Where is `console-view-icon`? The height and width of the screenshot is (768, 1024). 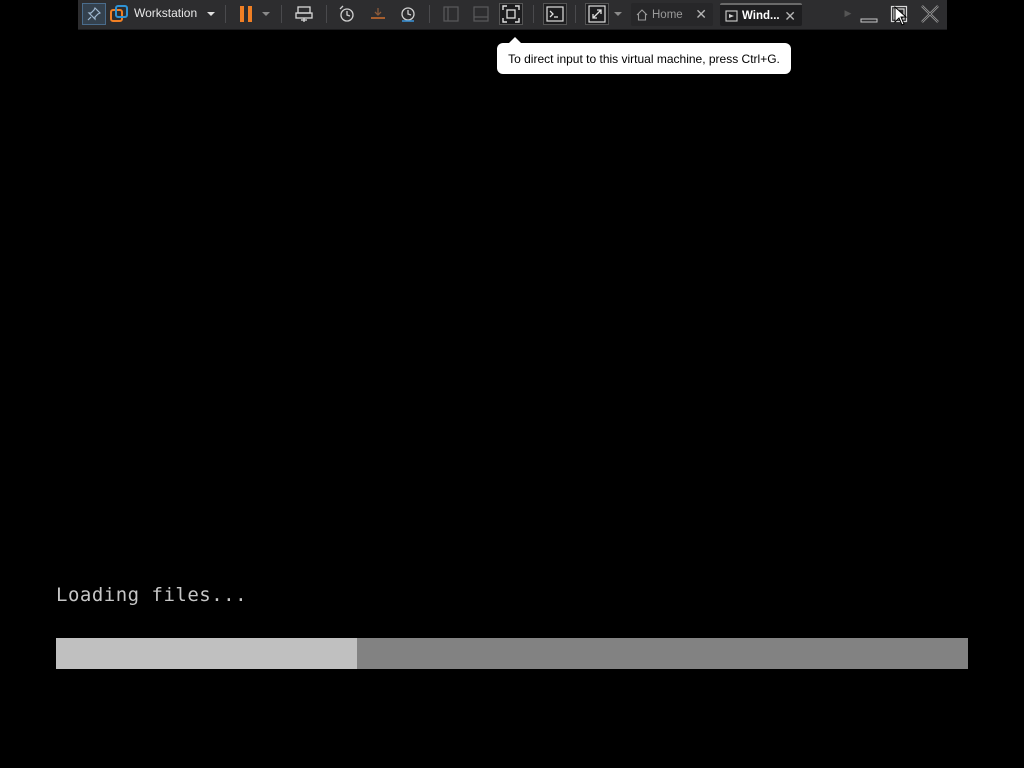 console-view-icon is located at coordinates (555, 14).